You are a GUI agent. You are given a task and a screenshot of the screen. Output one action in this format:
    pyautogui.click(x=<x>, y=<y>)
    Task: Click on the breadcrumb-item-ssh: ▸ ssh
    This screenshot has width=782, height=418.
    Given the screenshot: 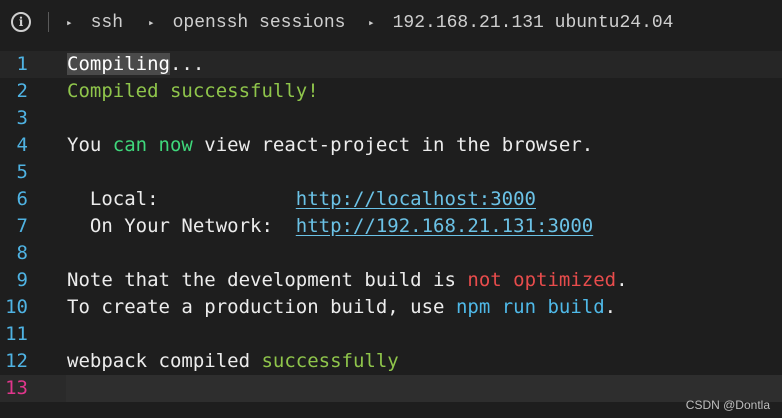 What is the action you would take?
    pyautogui.click(x=94, y=23)
    